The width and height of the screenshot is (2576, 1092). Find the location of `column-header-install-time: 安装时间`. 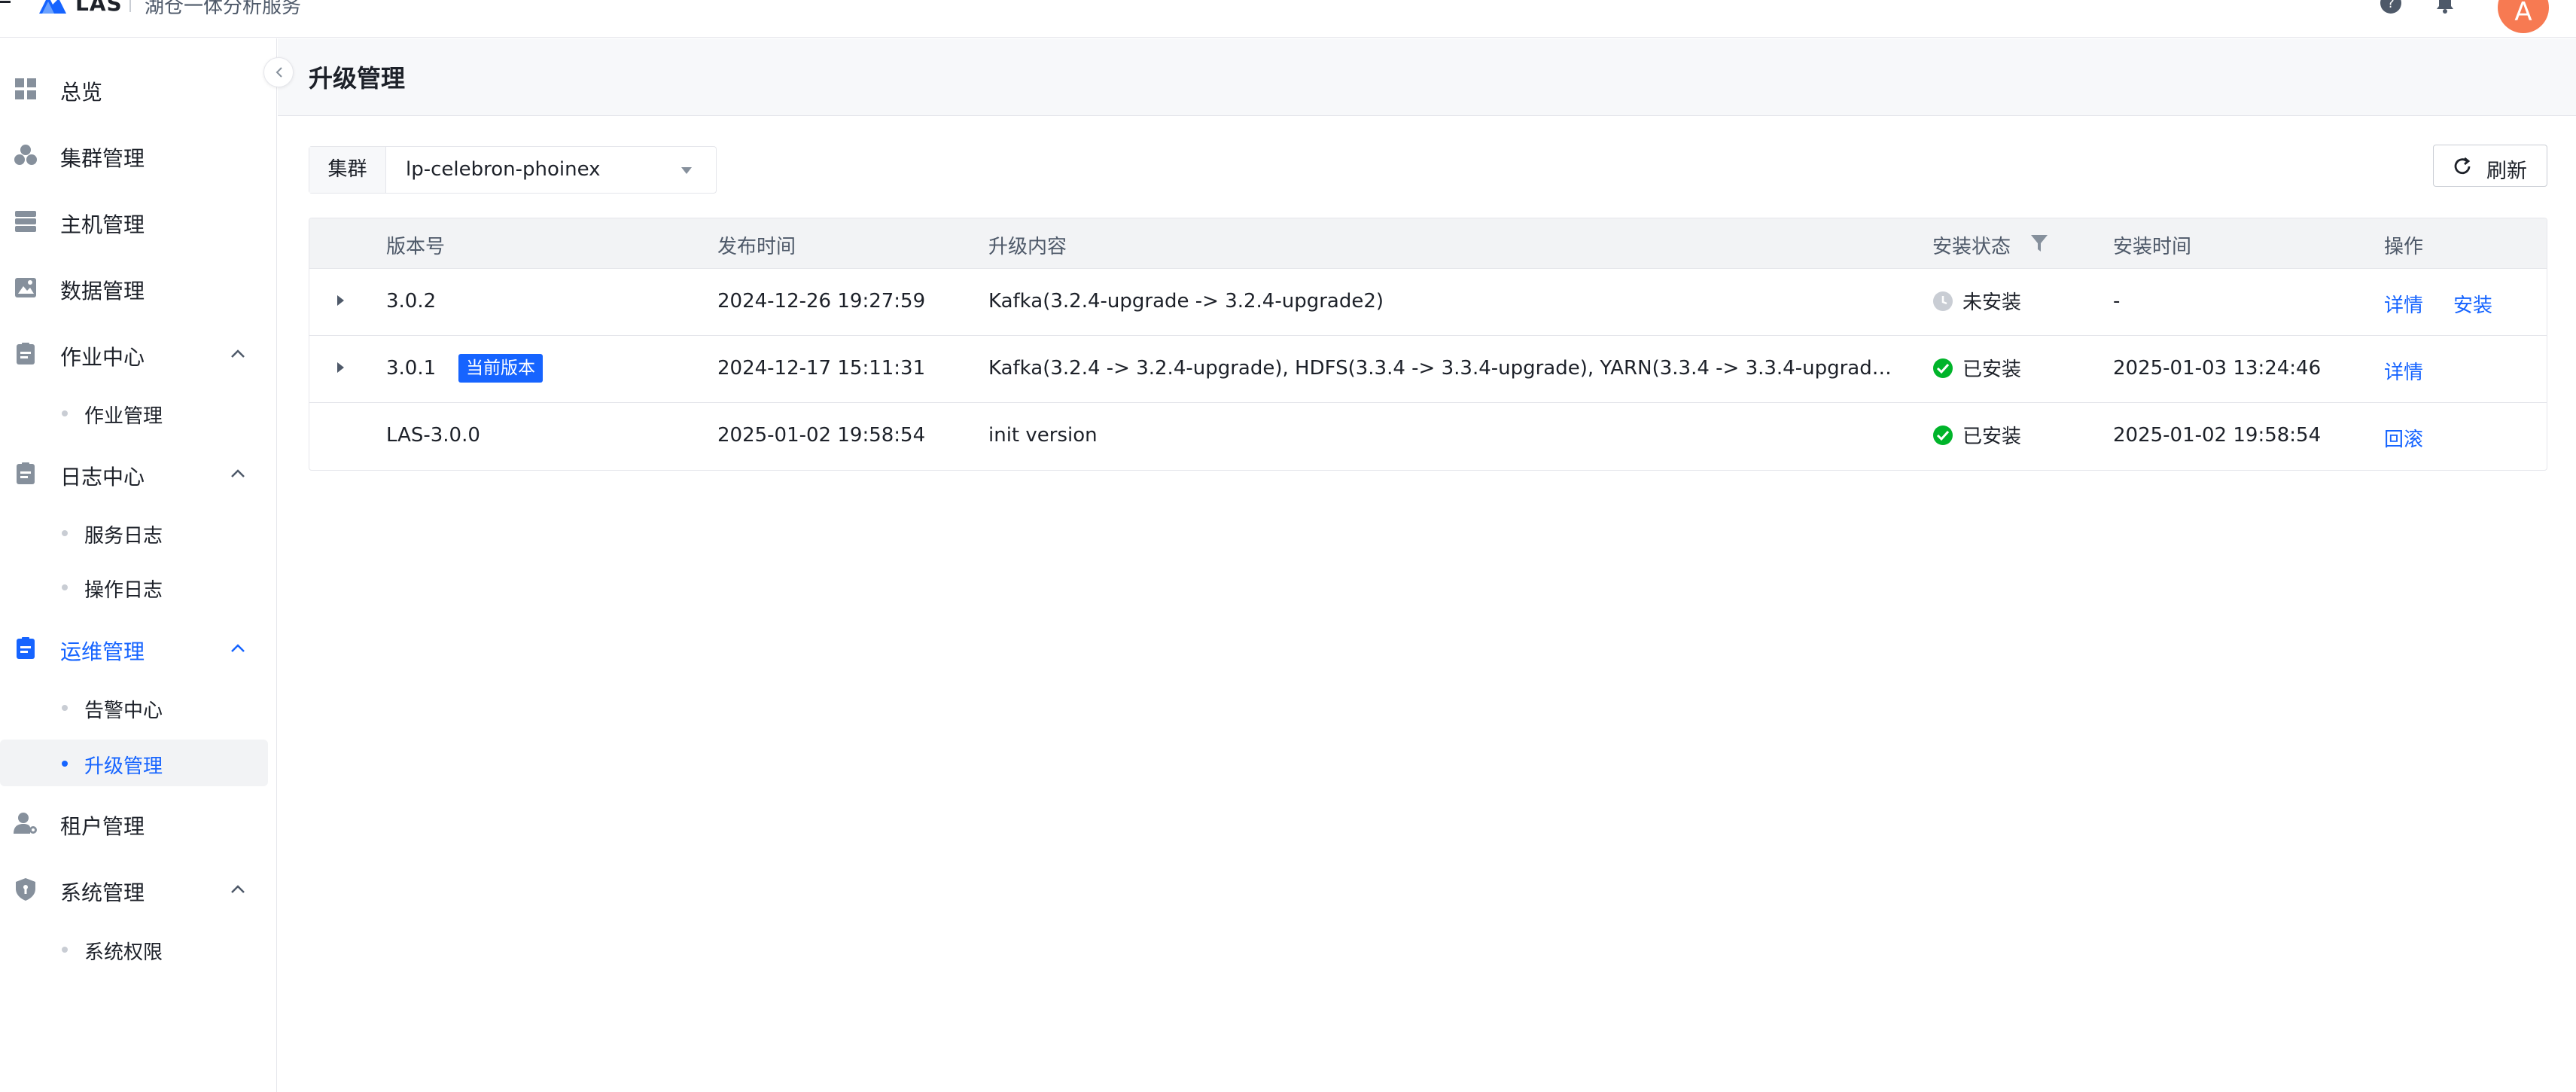

column-header-install-time: 安装时间 is located at coordinates (2153, 247).